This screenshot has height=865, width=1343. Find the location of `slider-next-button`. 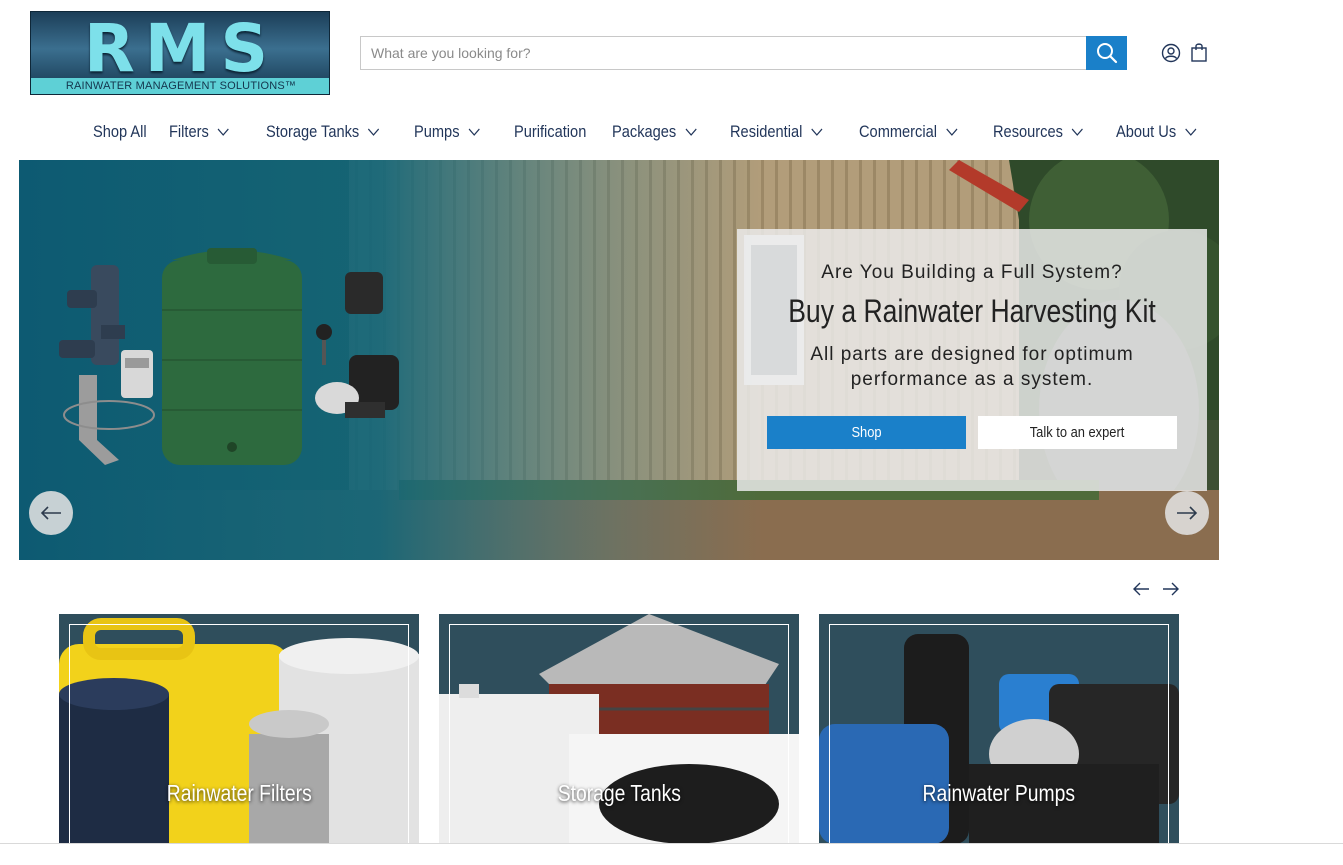

slider-next-button is located at coordinates (1187, 513).